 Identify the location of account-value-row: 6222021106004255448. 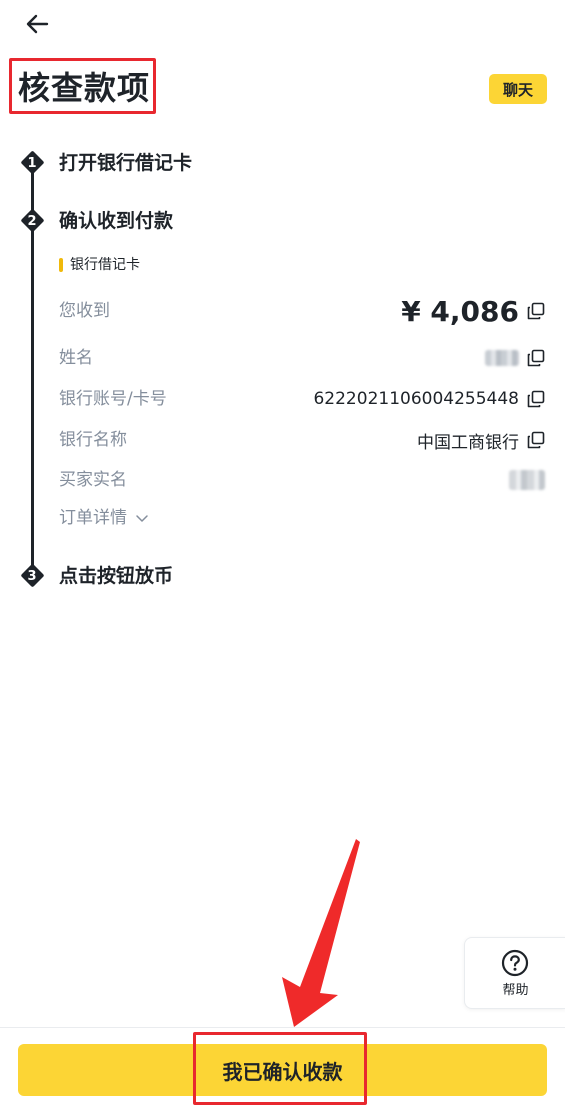
(429, 399).